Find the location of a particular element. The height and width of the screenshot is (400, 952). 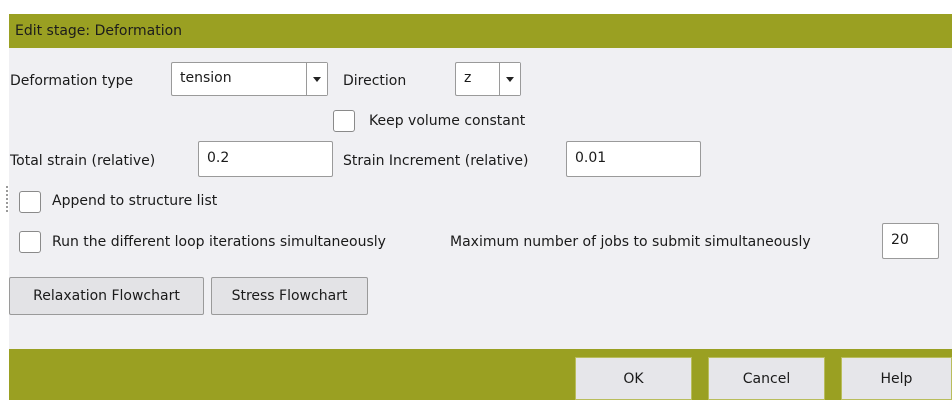

cancel-button: Cancel is located at coordinates (766, 378).